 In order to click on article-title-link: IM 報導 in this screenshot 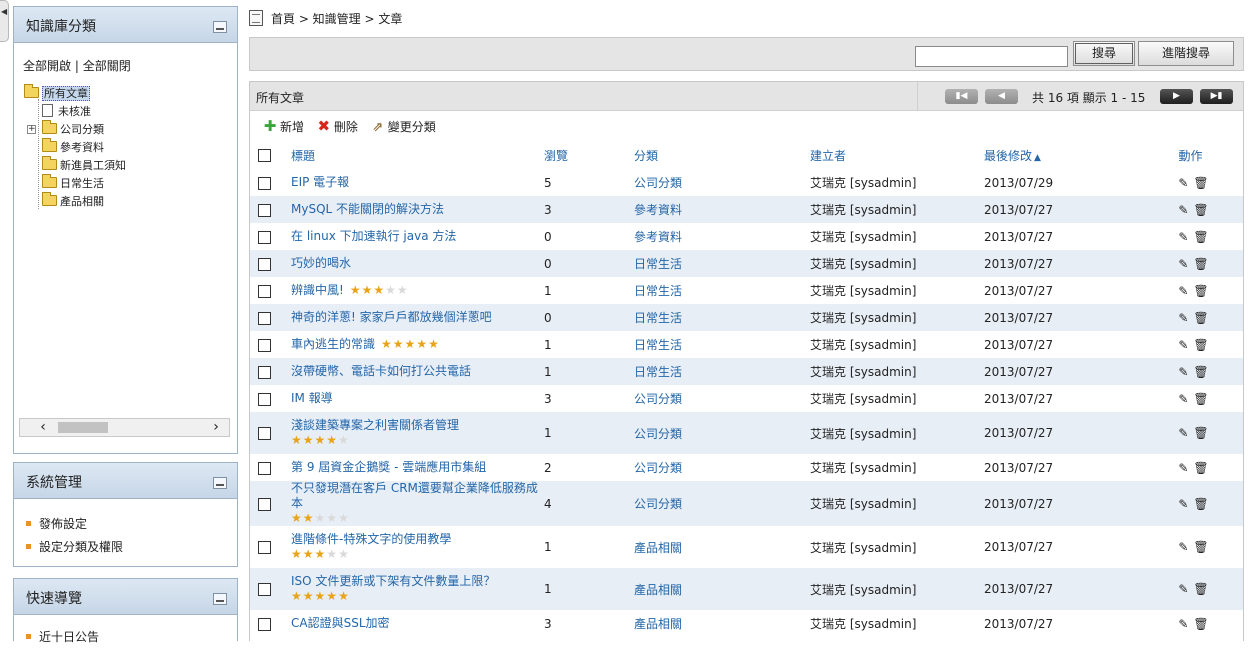, I will do `click(312, 398)`.